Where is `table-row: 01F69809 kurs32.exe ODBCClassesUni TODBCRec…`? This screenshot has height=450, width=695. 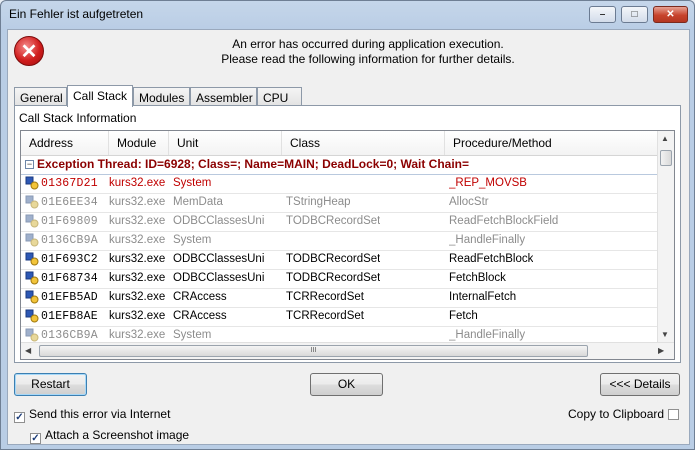 table-row: 01F69809 kurs32.exe ODBCClassesUni TODBCRec… is located at coordinates (339, 222).